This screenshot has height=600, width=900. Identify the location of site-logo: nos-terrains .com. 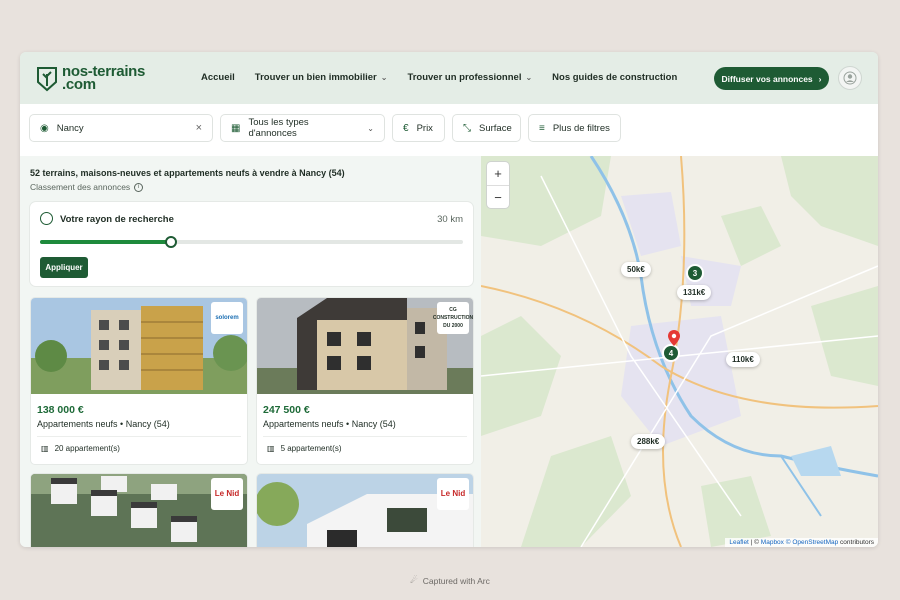
(90, 78).